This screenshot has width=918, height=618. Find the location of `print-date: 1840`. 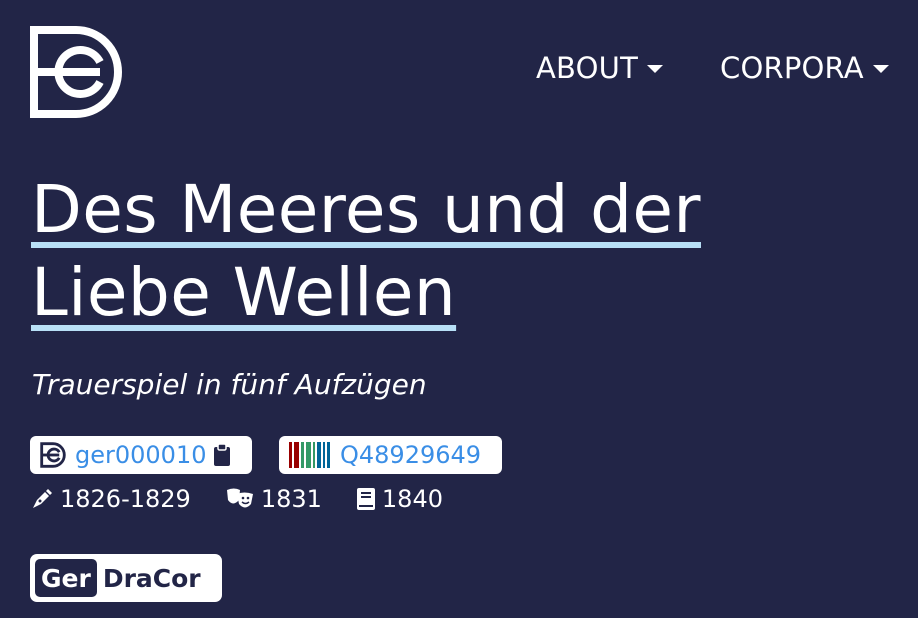

print-date: 1840 is located at coordinates (399, 499).